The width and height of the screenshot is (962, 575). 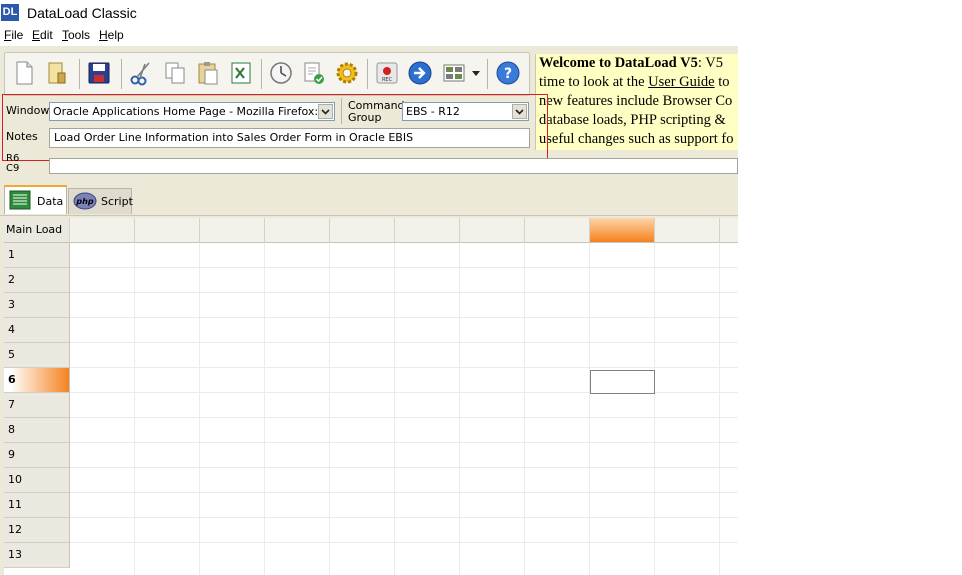 What do you see at coordinates (103, 35) in the screenshot?
I see `menu-help-accel: H` at bounding box center [103, 35].